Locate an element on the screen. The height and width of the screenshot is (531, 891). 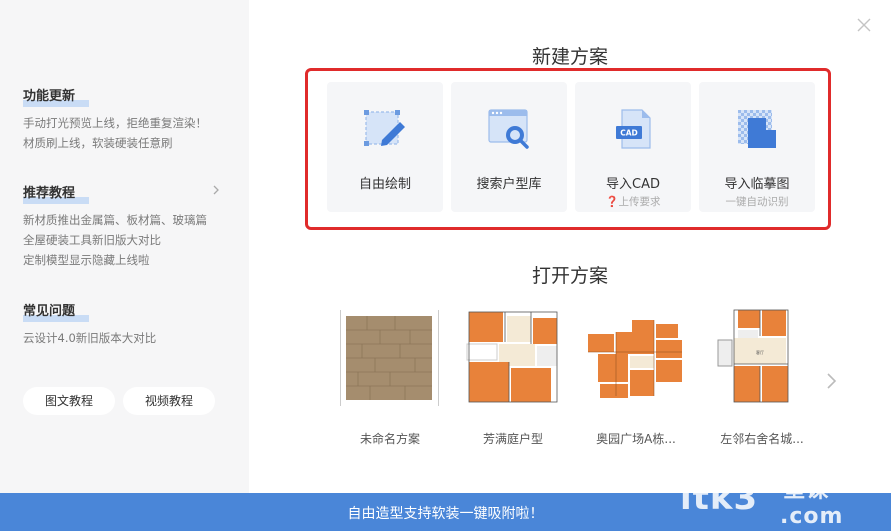
search-floorplan-card: 搜索户型库 is located at coordinates (509, 147).